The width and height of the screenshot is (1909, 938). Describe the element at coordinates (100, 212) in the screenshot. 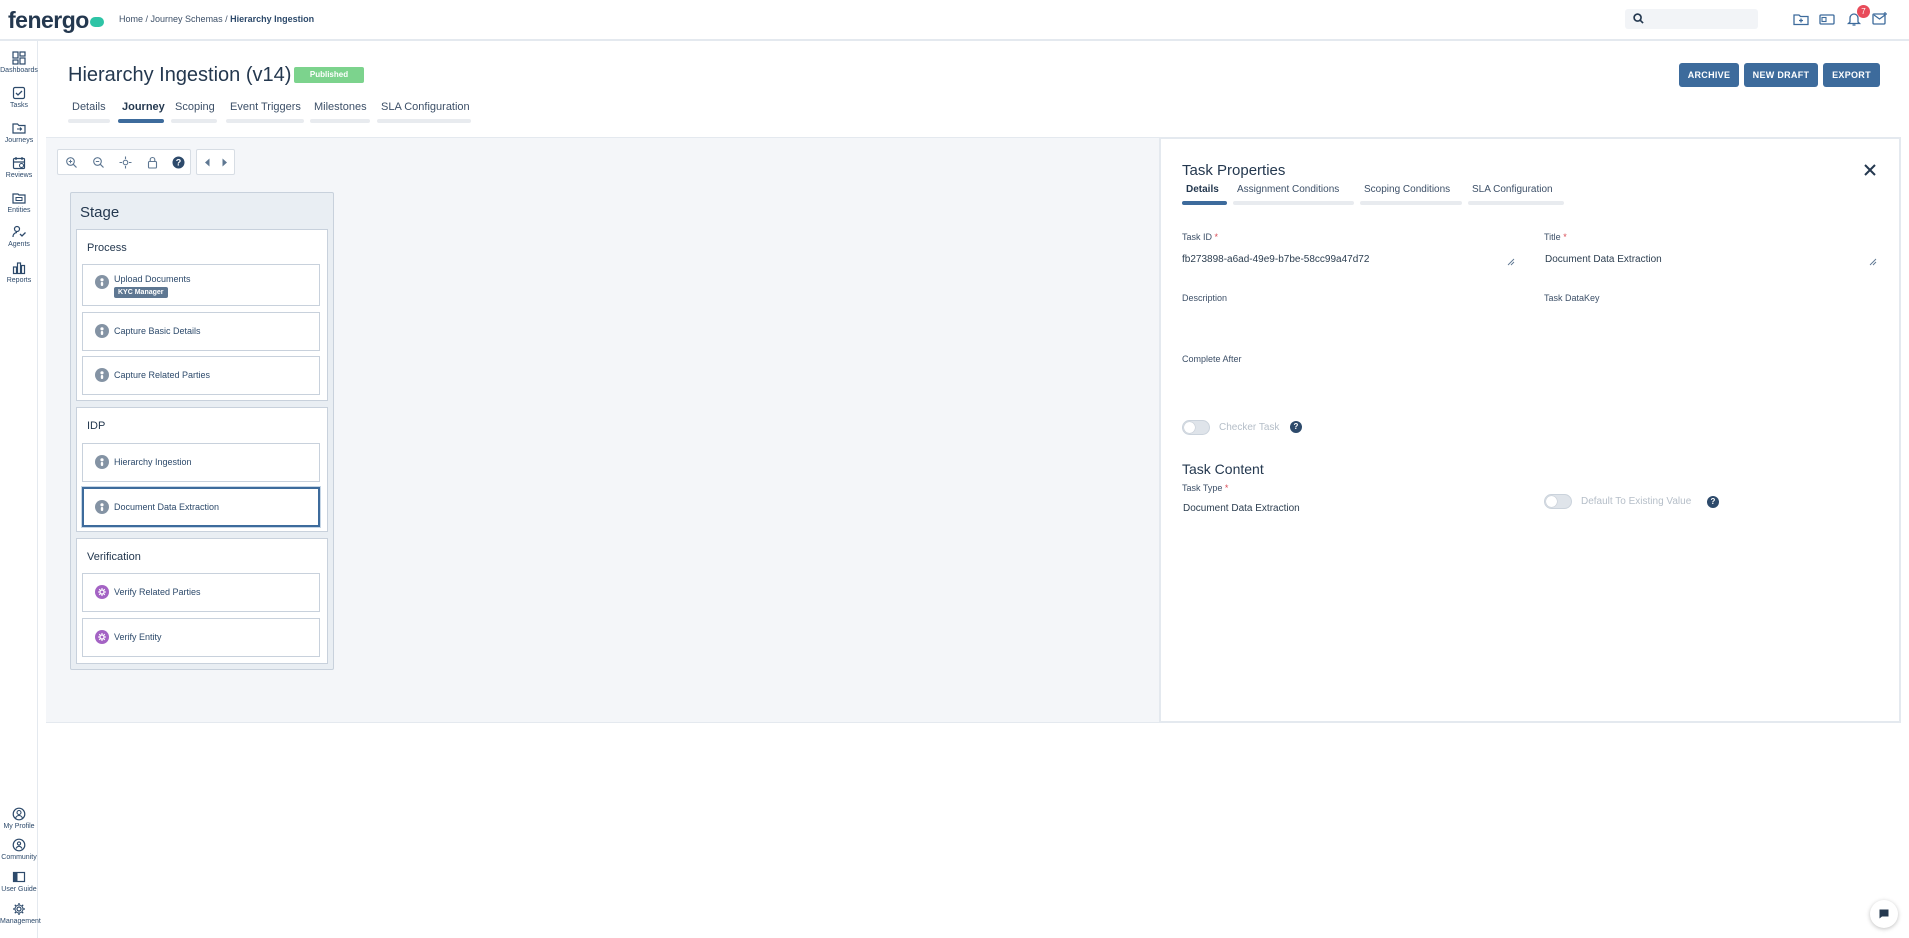

I see `stage-title: Stage` at that location.